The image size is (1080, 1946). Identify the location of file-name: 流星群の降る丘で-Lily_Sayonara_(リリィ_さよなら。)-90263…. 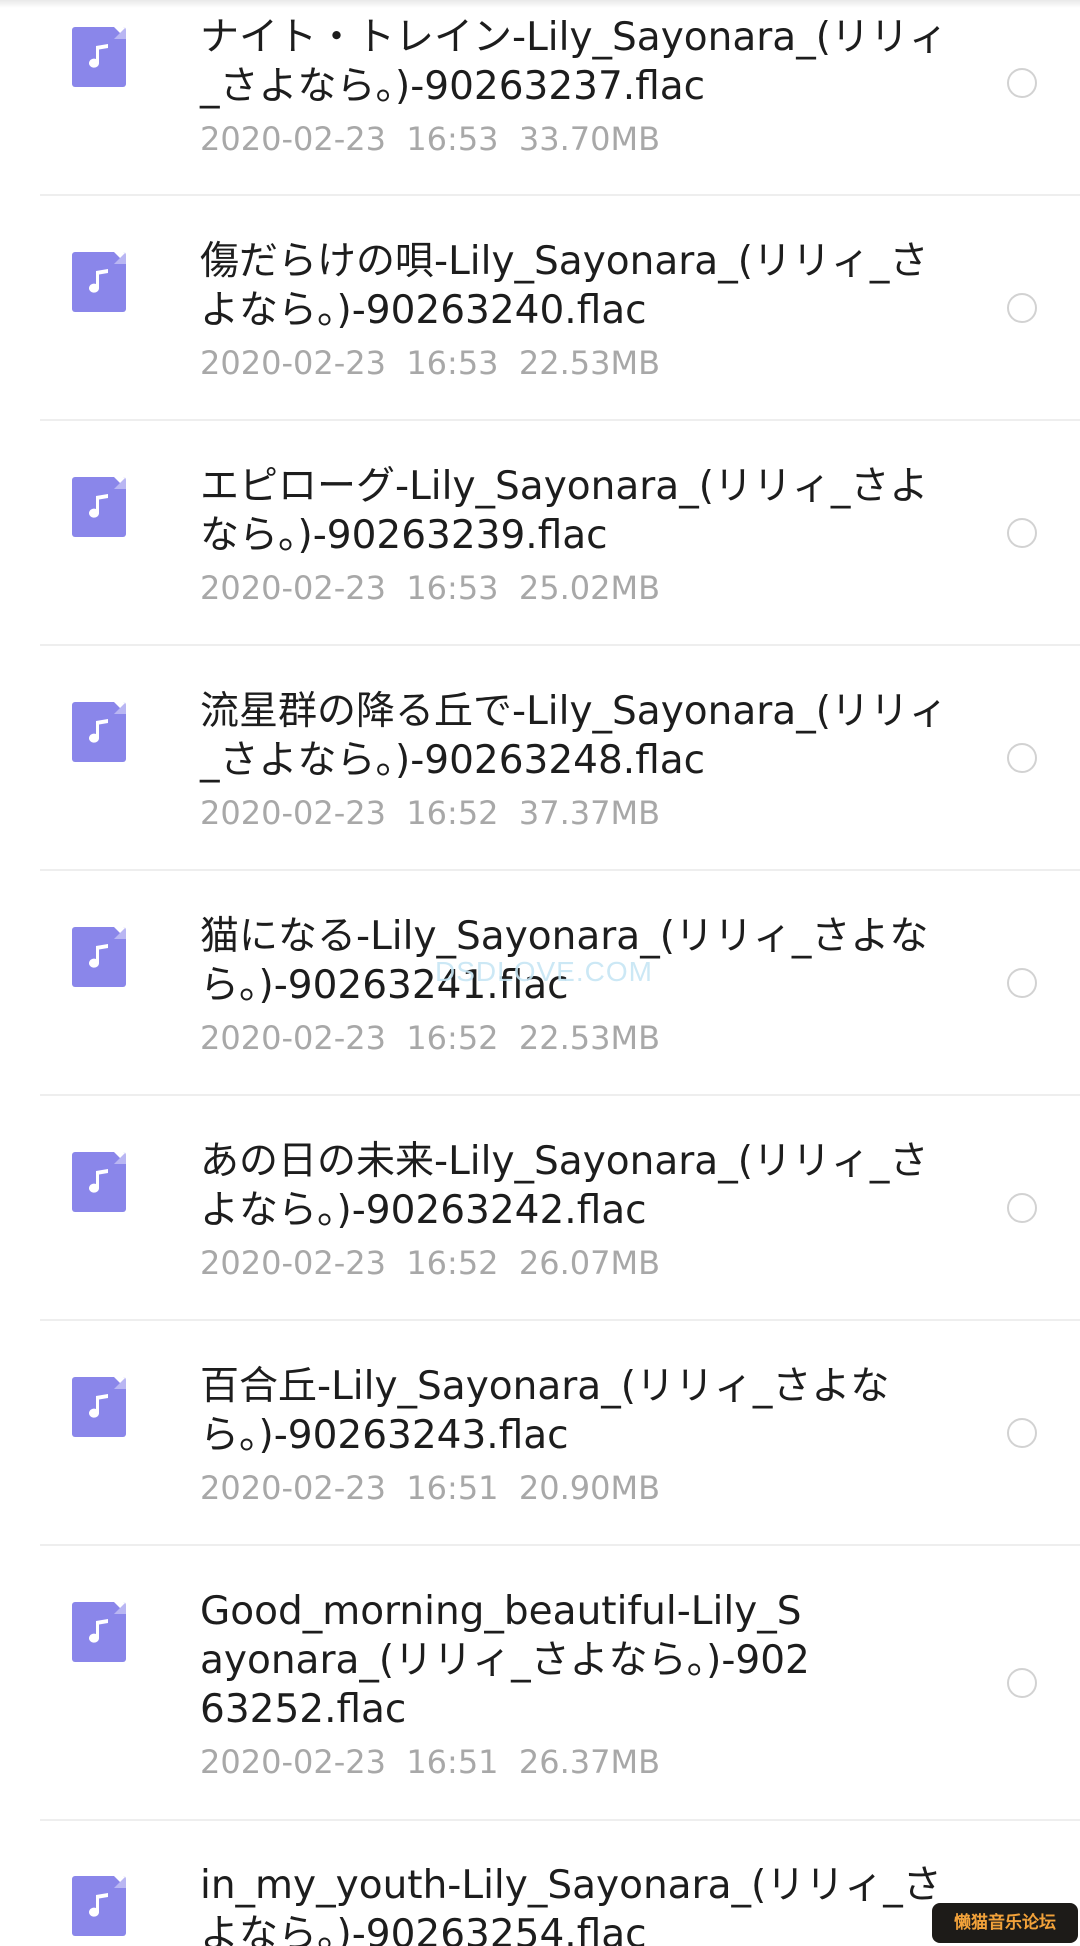
(574, 736).